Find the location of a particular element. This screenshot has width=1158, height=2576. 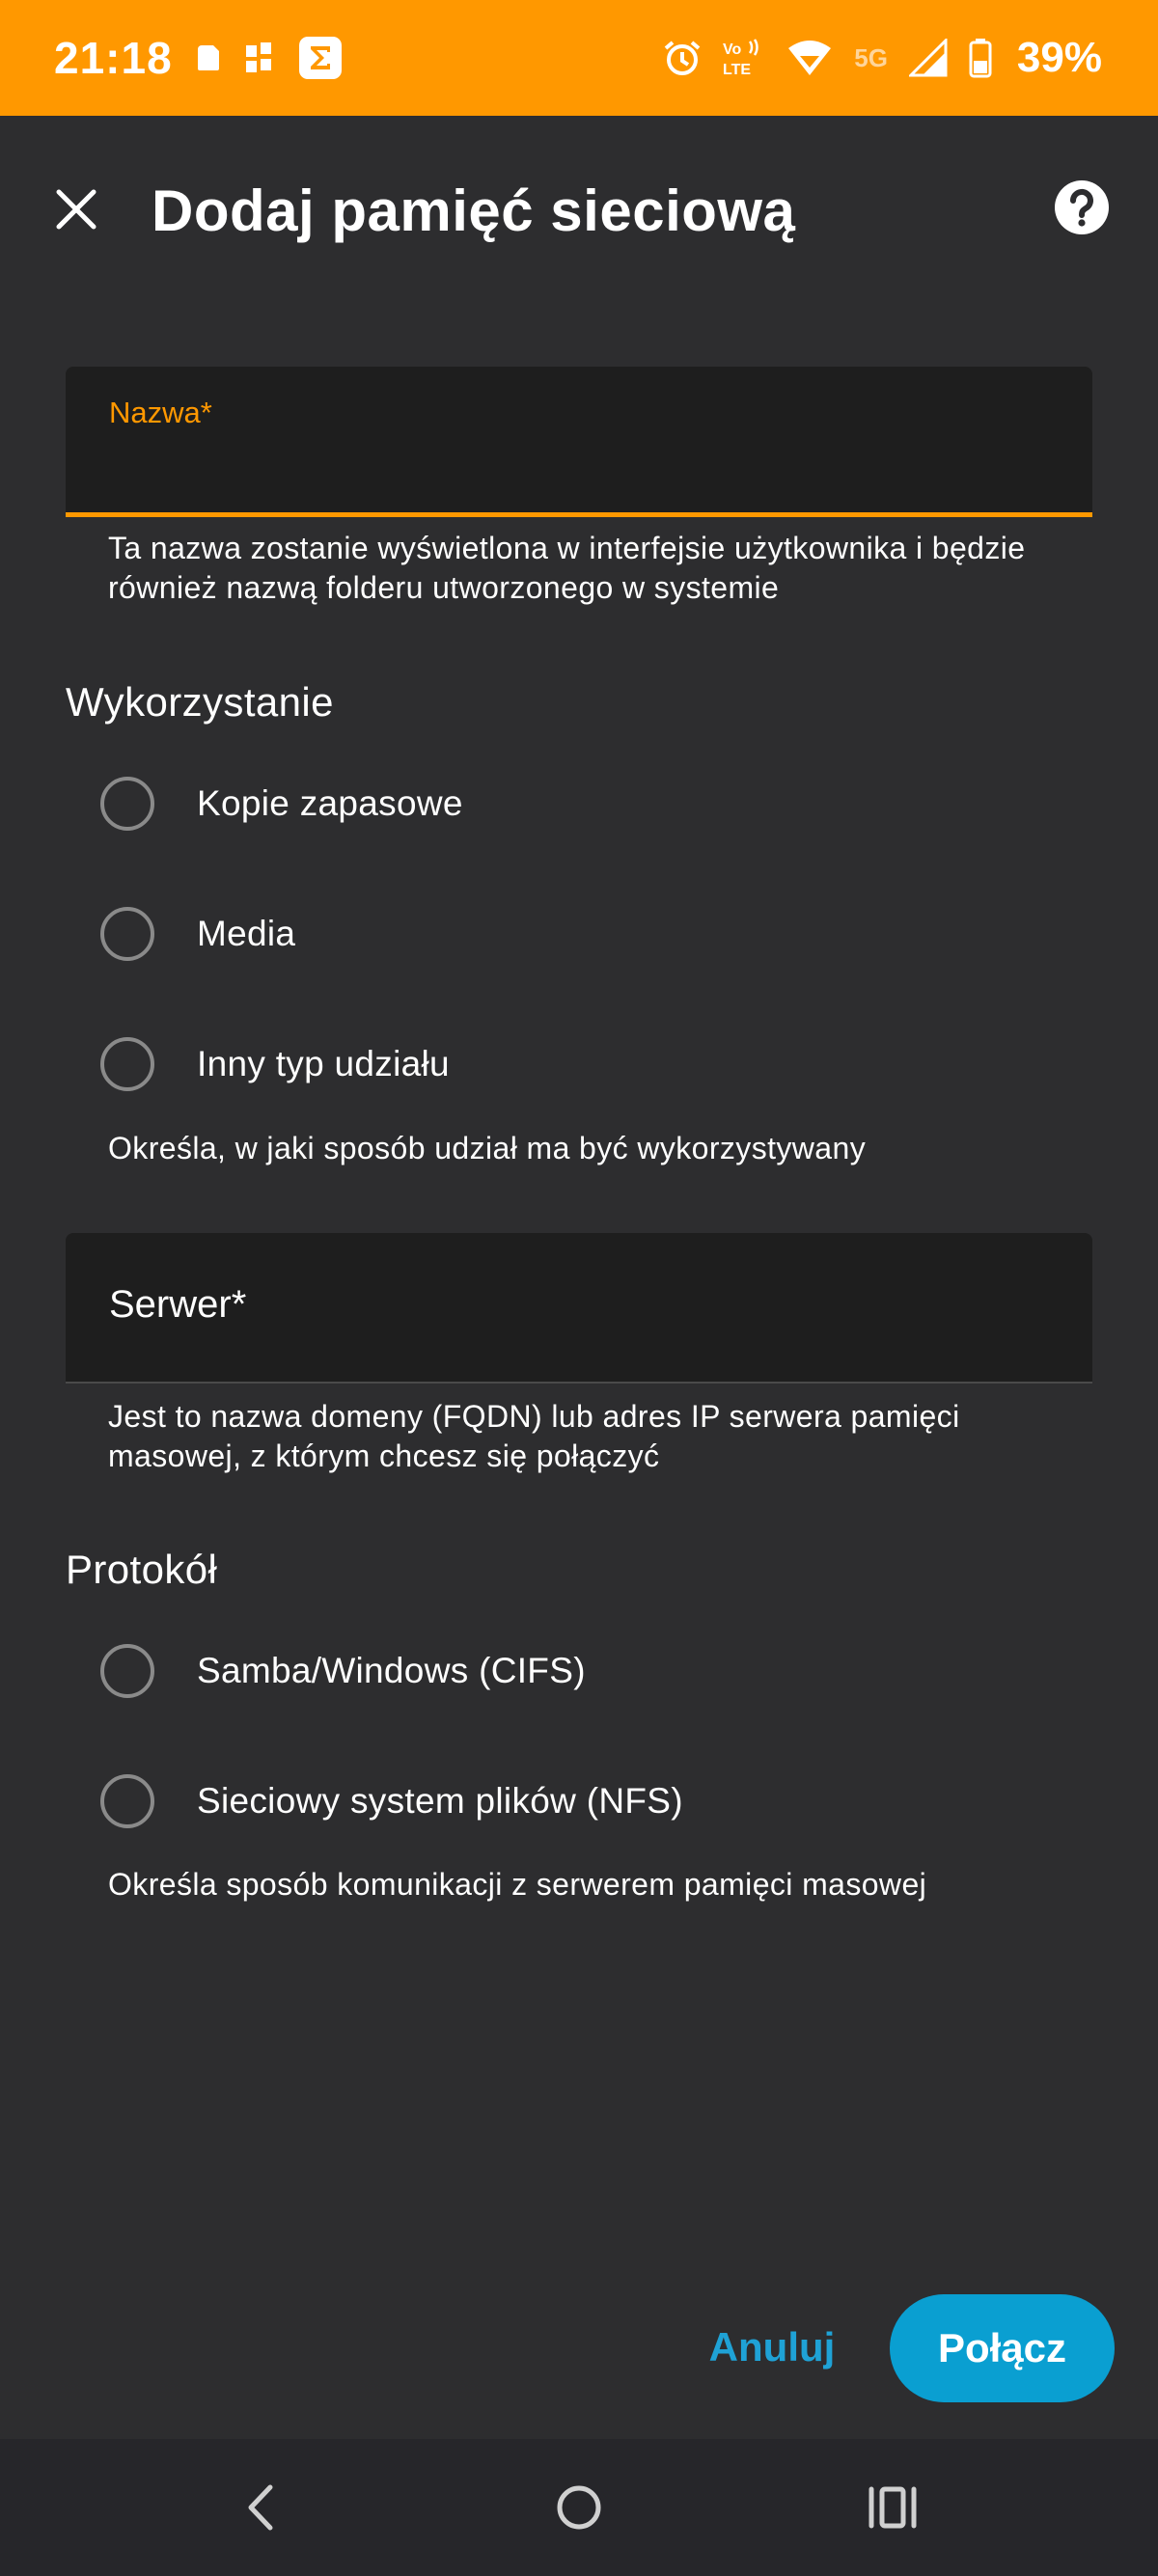

status-right: Vo LTE 5G 39% is located at coordinates (882, 58).